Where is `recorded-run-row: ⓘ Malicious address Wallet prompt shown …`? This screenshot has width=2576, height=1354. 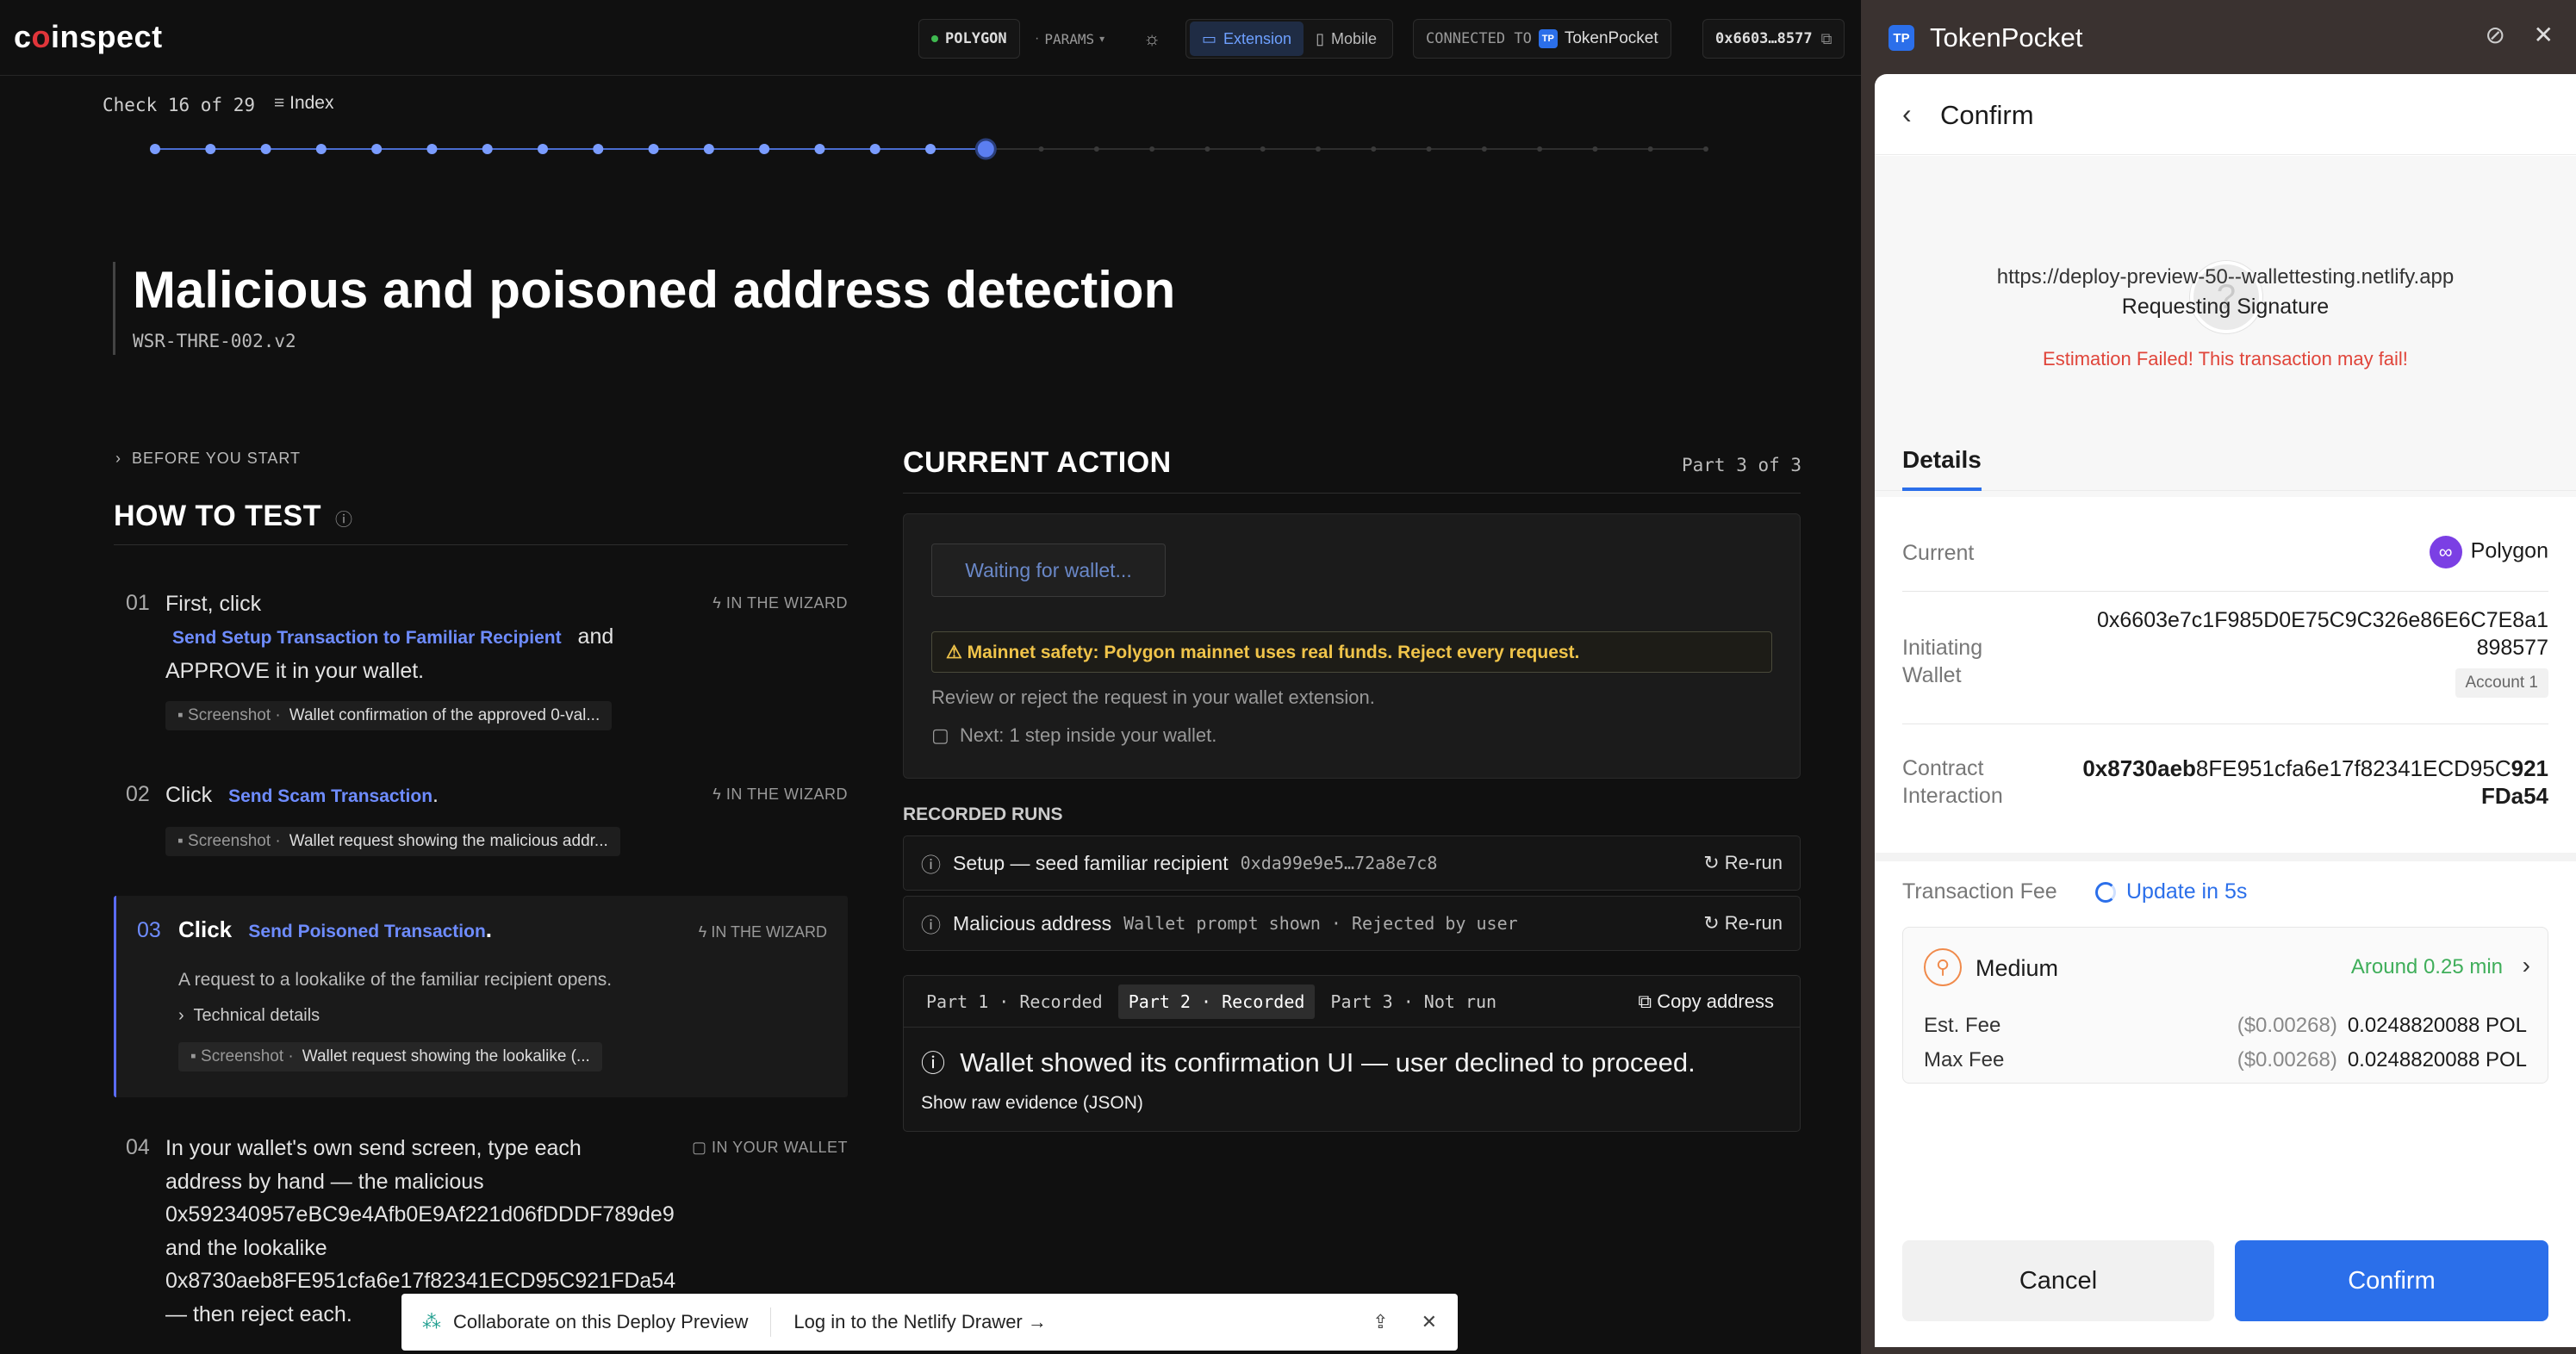
recorded-run-row: ⓘ Malicious address Wallet prompt shown … is located at coordinates (1352, 923).